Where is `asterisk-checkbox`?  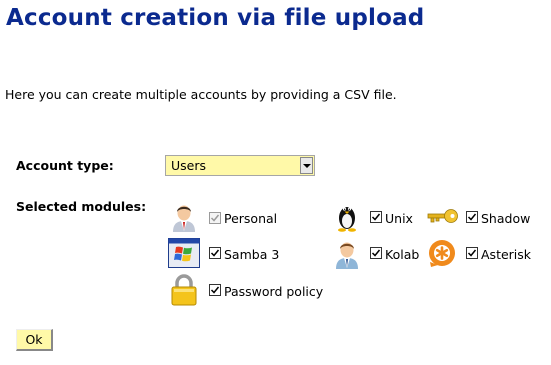 asterisk-checkbox is located at coordinates (472, 253).